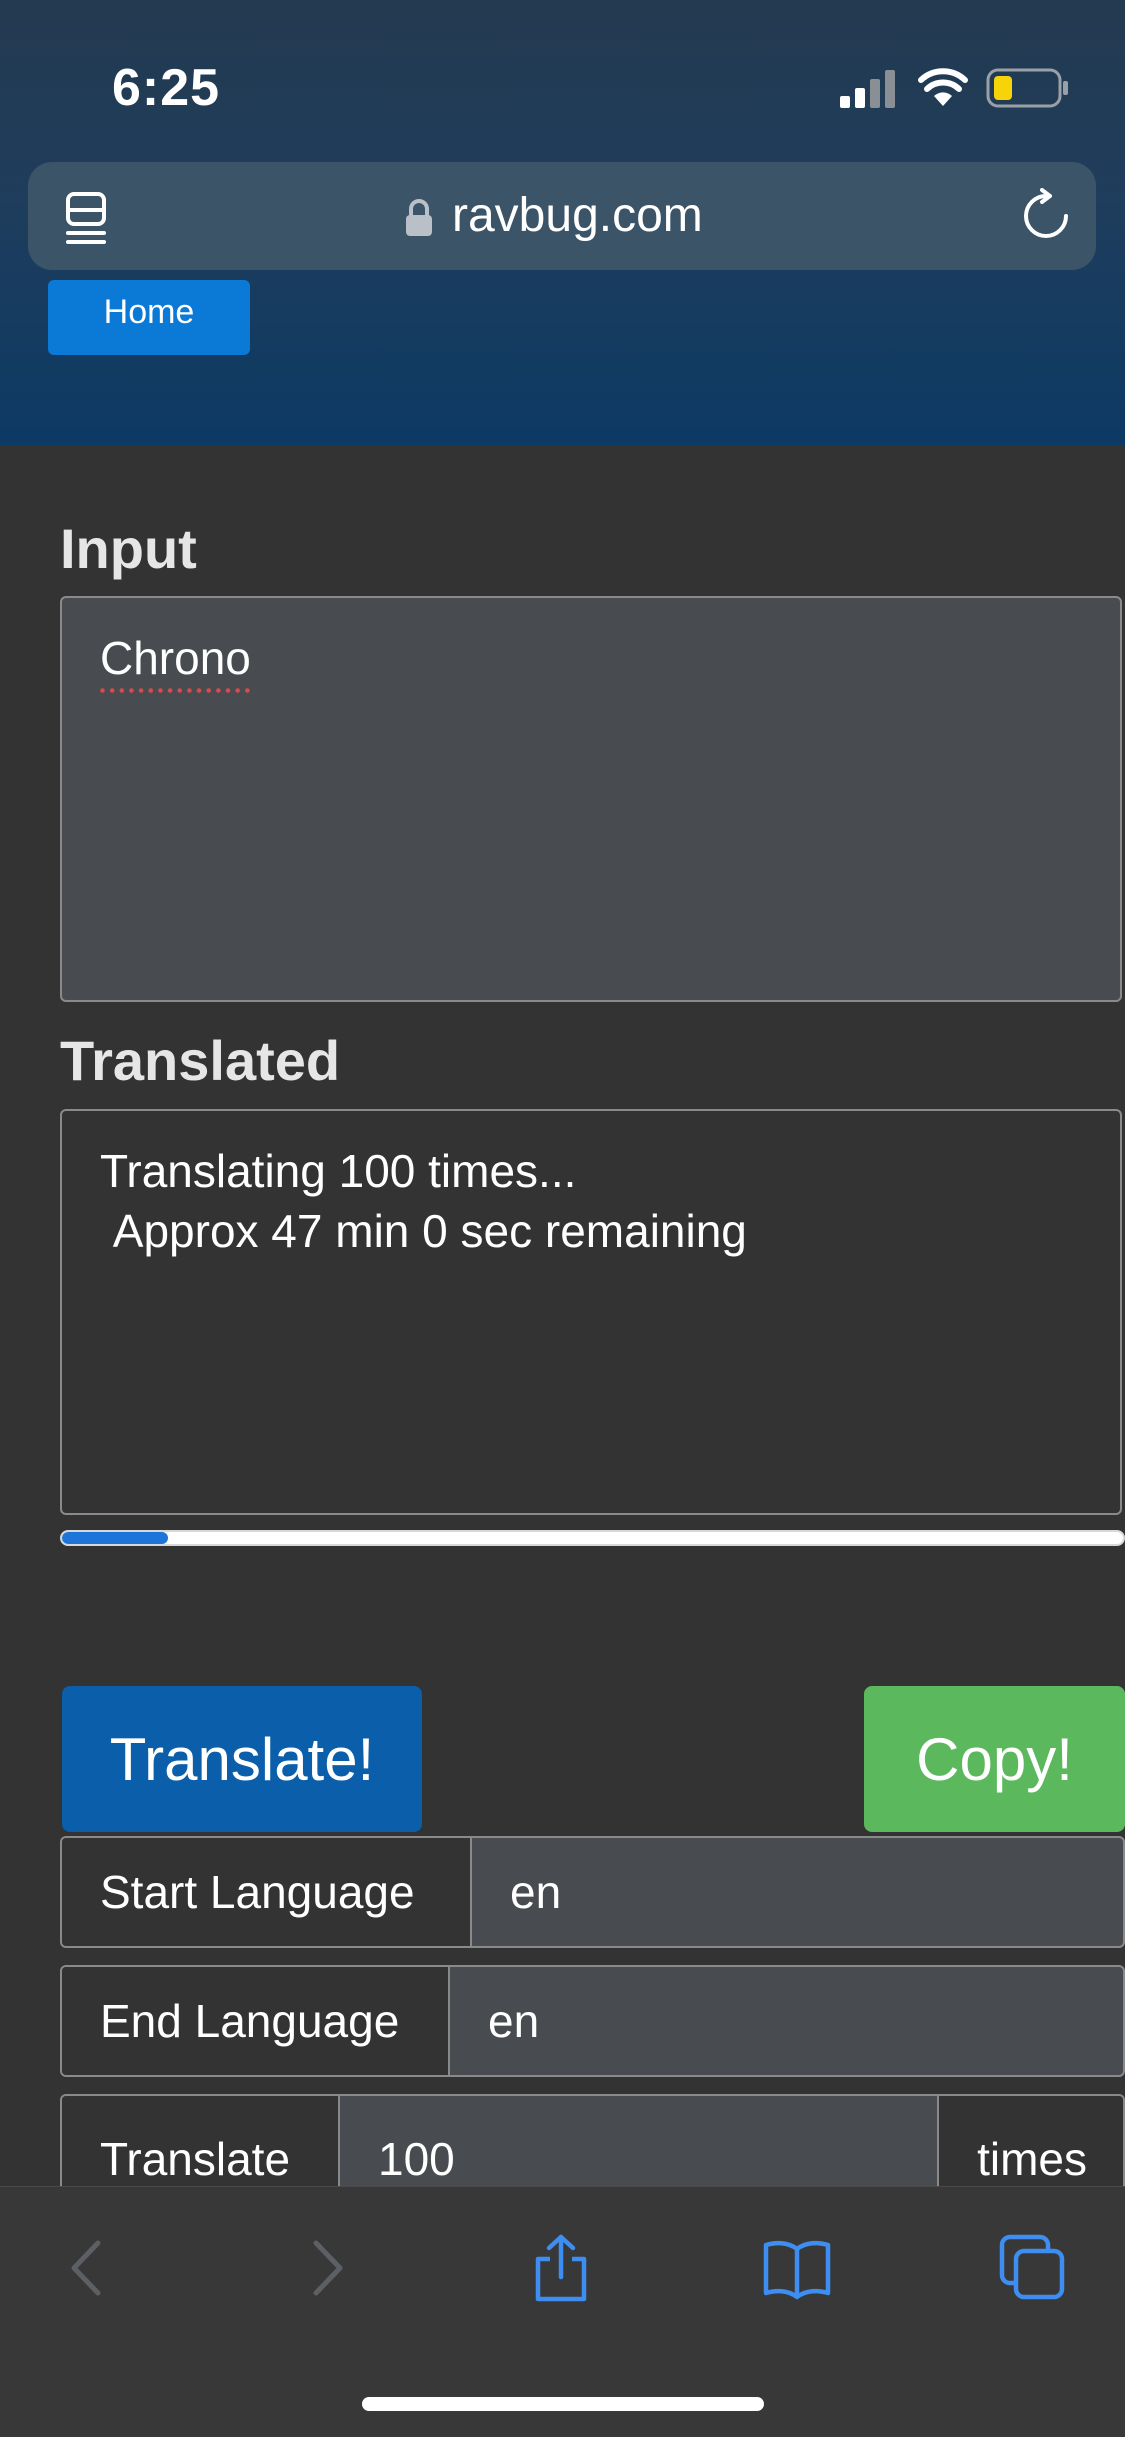 The height and width of the screenshot is (2437, 1125). I want to click on copy-button: Copy!, so click(994, 1759).